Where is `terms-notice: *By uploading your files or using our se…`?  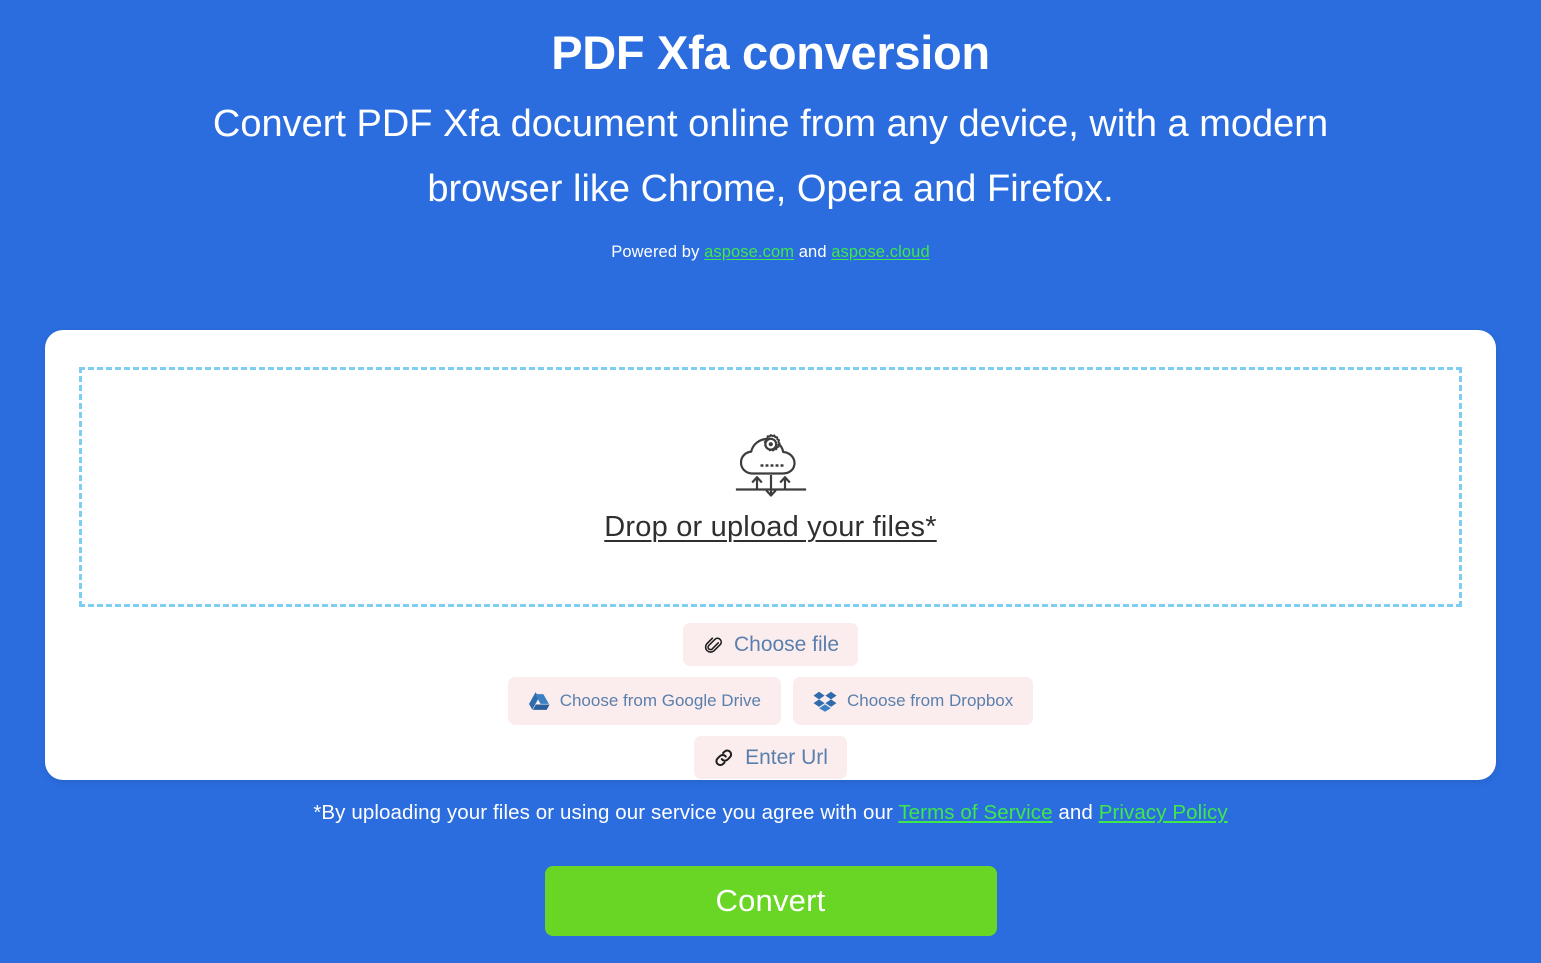
terms-notice: *By uploading your files or using our se… is located at coordinates (770, 813).